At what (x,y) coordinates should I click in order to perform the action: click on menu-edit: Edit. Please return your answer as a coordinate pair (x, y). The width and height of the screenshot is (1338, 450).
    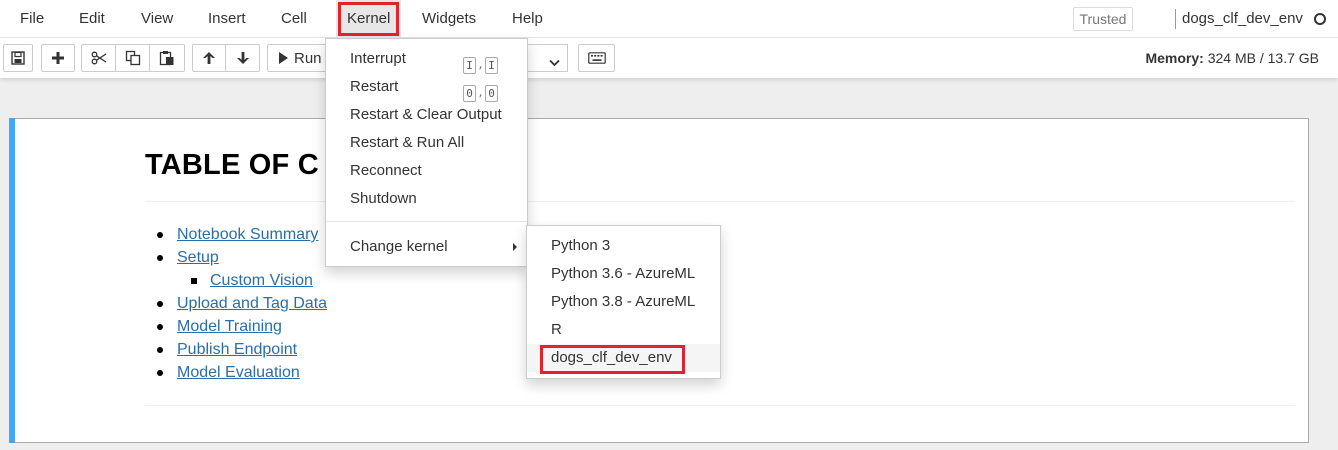
    Looking at the image, I should click on (92, 19).